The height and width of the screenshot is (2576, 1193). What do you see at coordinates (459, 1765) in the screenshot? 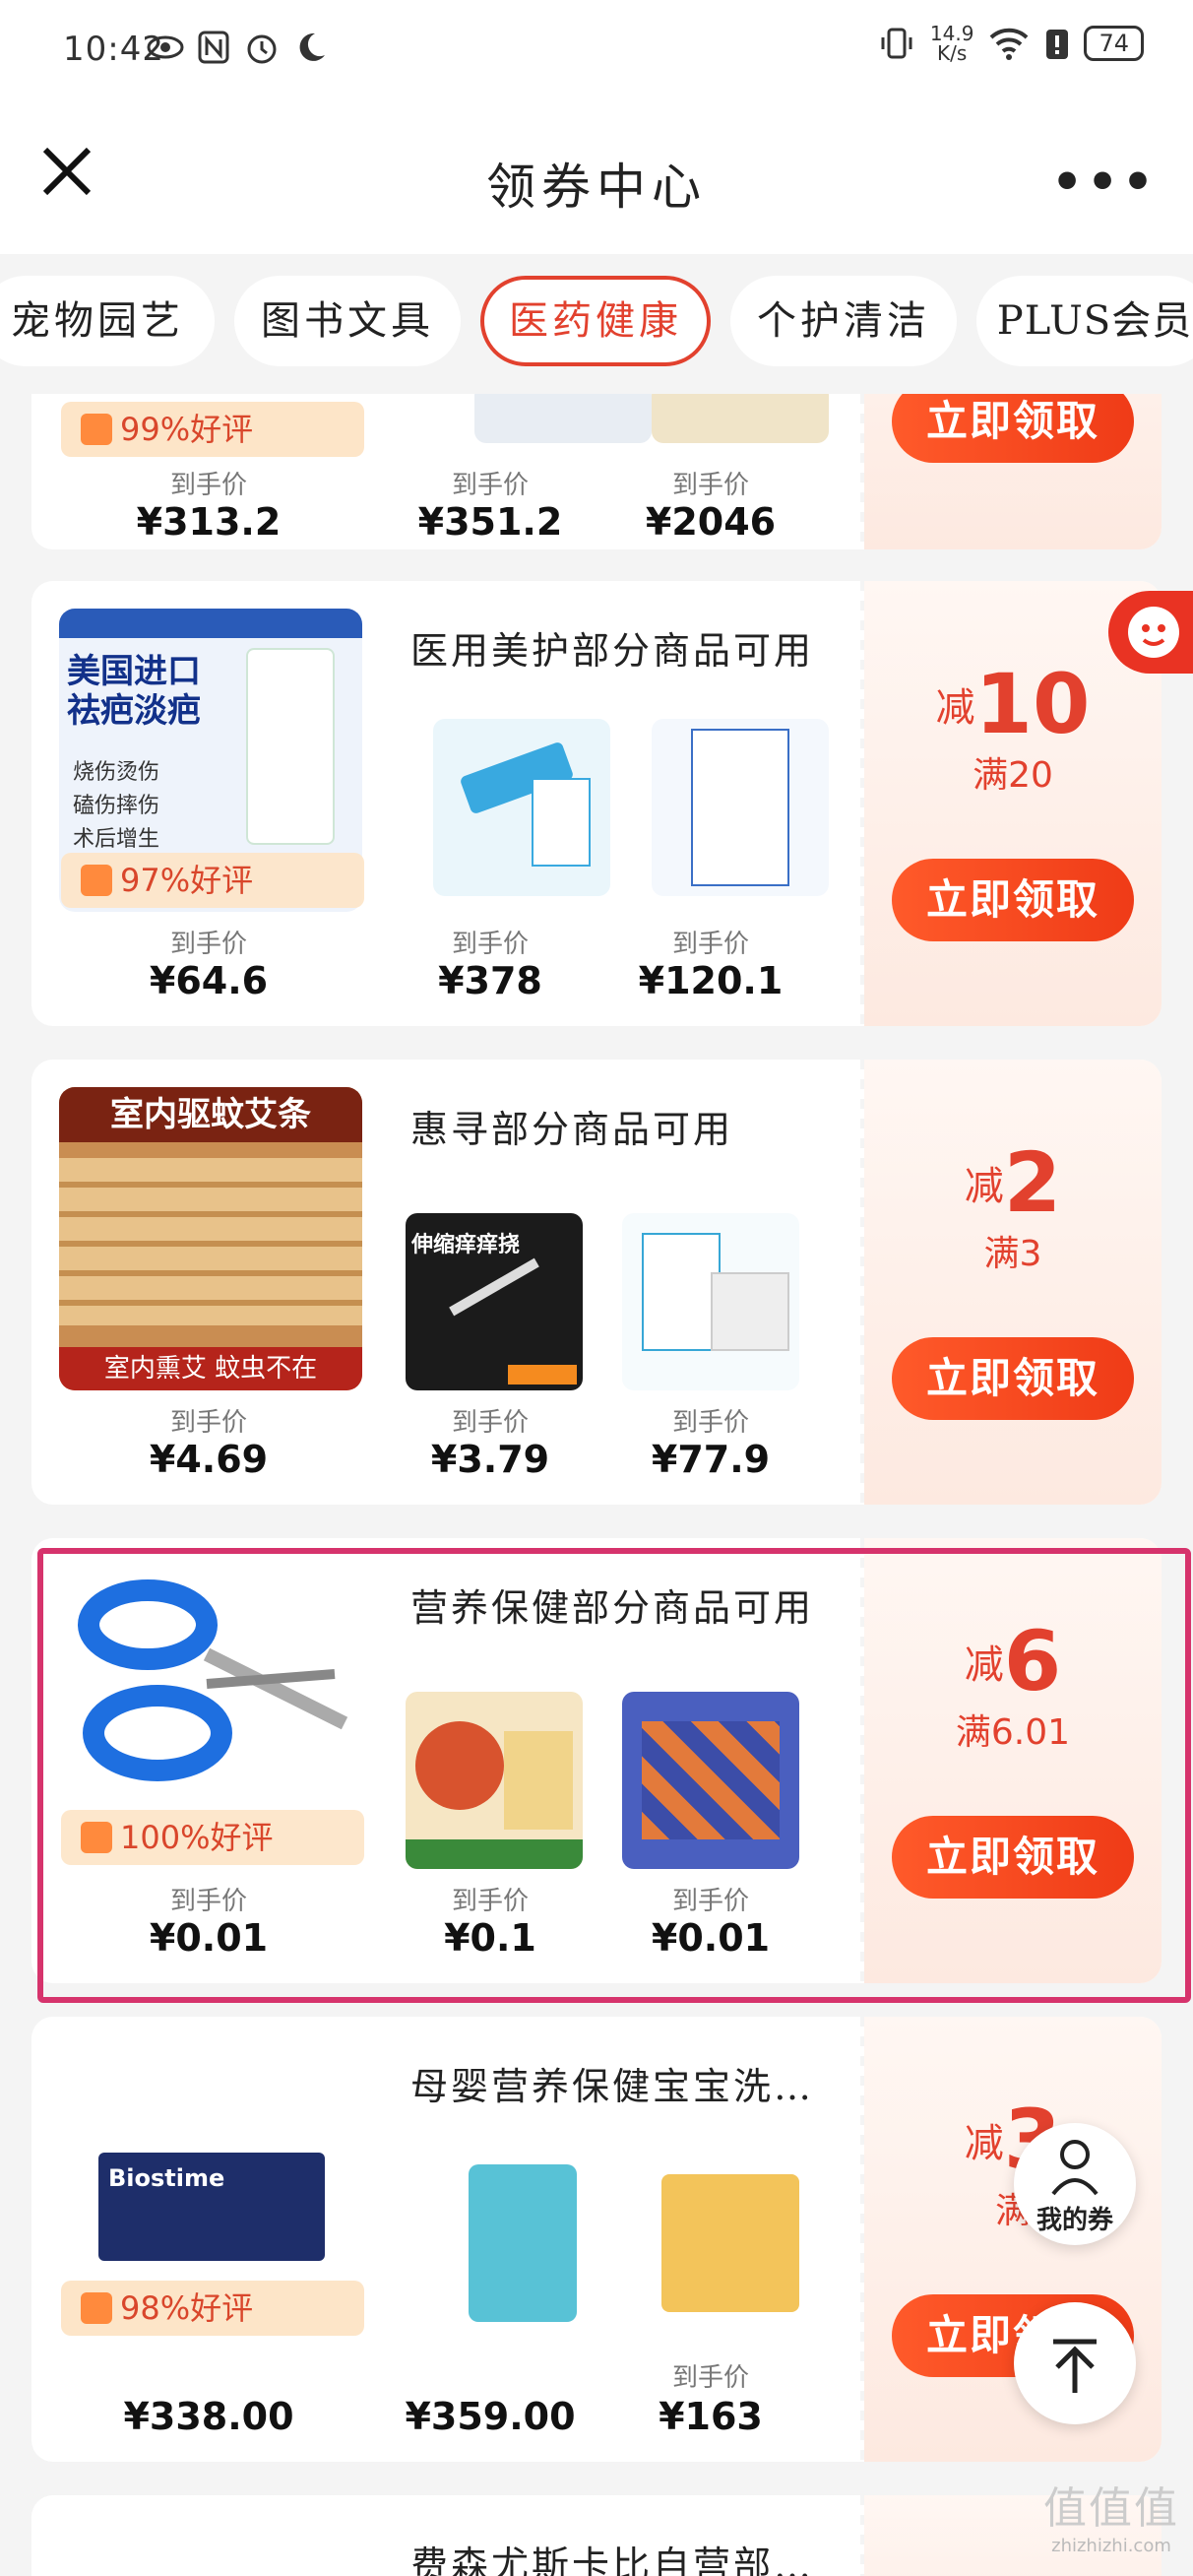
I see `tea-bowl` at bounding box center [459, 1765].